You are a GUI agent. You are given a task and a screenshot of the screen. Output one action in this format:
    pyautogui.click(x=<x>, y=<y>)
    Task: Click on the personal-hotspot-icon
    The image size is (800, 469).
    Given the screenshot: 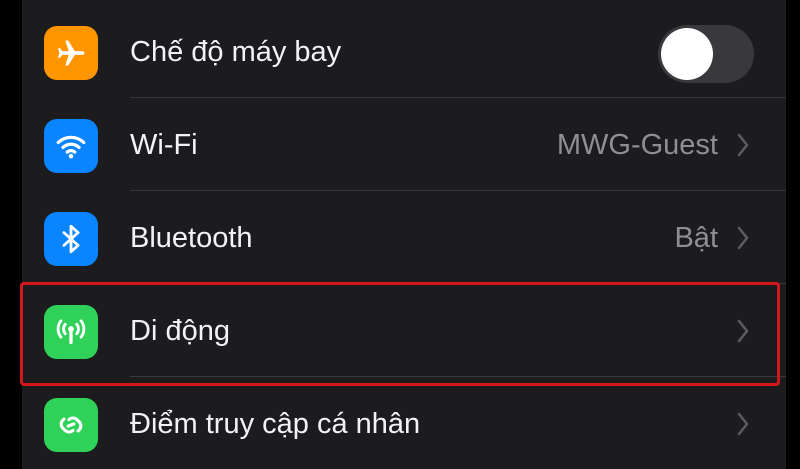 What is the action you would take?
    pyautogui.click(x=71, y=425)
    